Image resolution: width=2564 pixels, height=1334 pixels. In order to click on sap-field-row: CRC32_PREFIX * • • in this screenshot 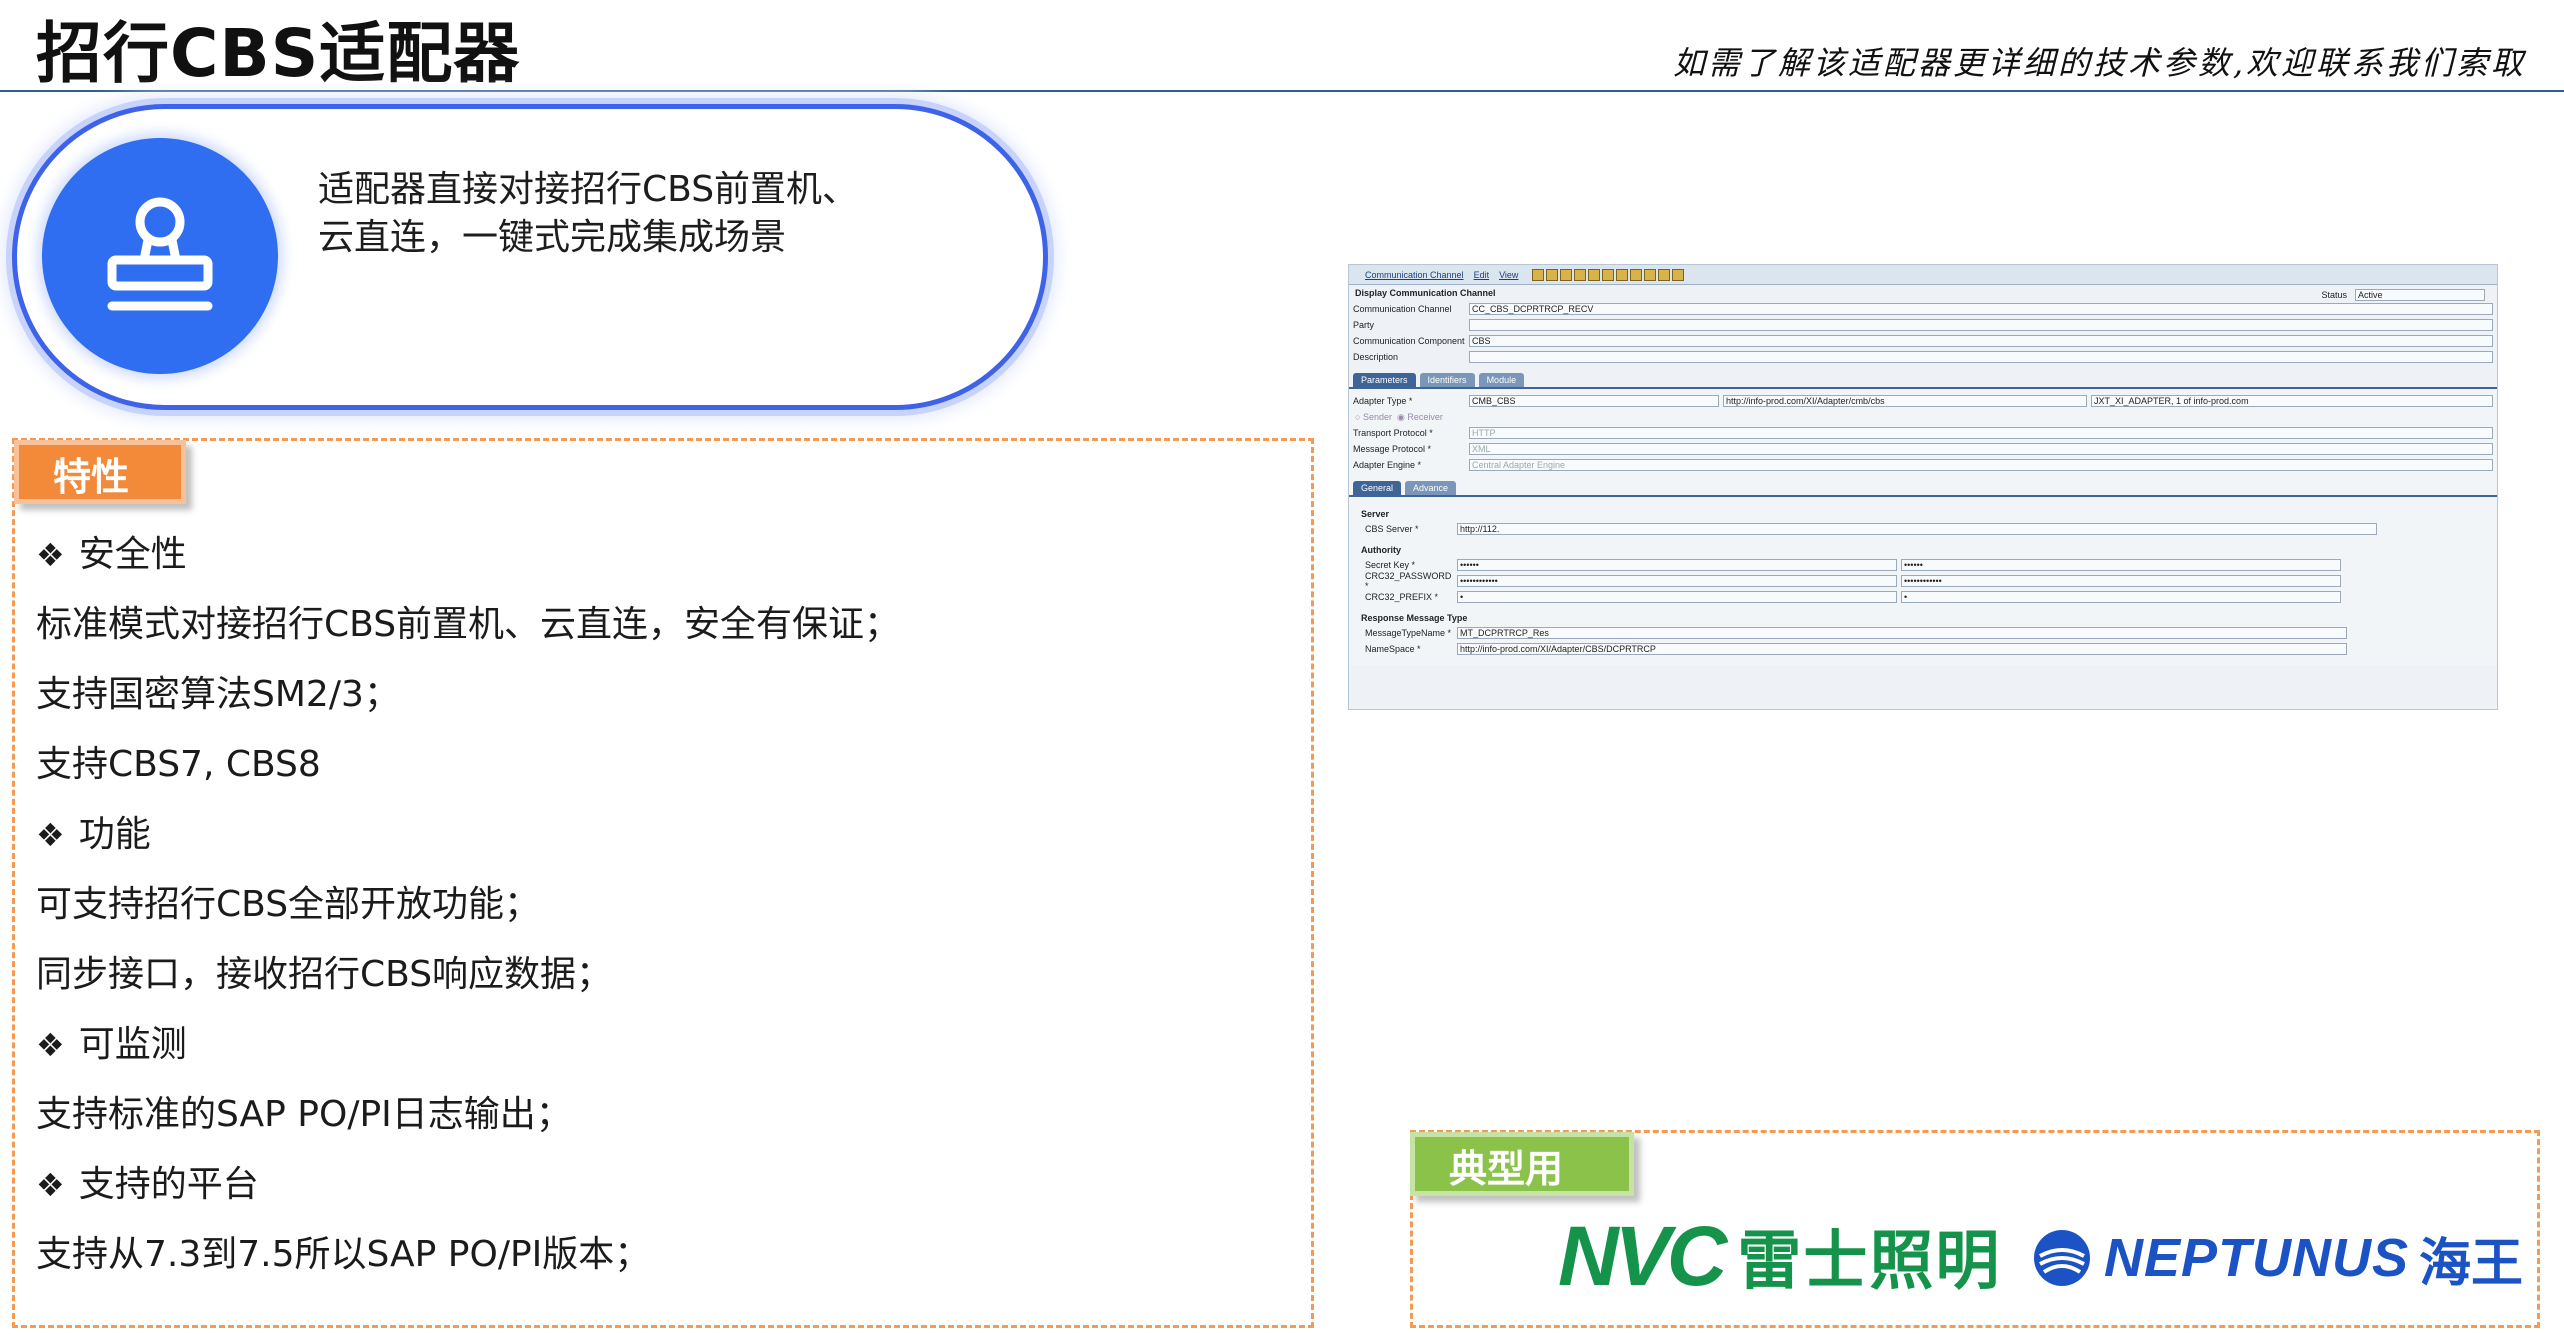, I will do `click(1923, 597)`.